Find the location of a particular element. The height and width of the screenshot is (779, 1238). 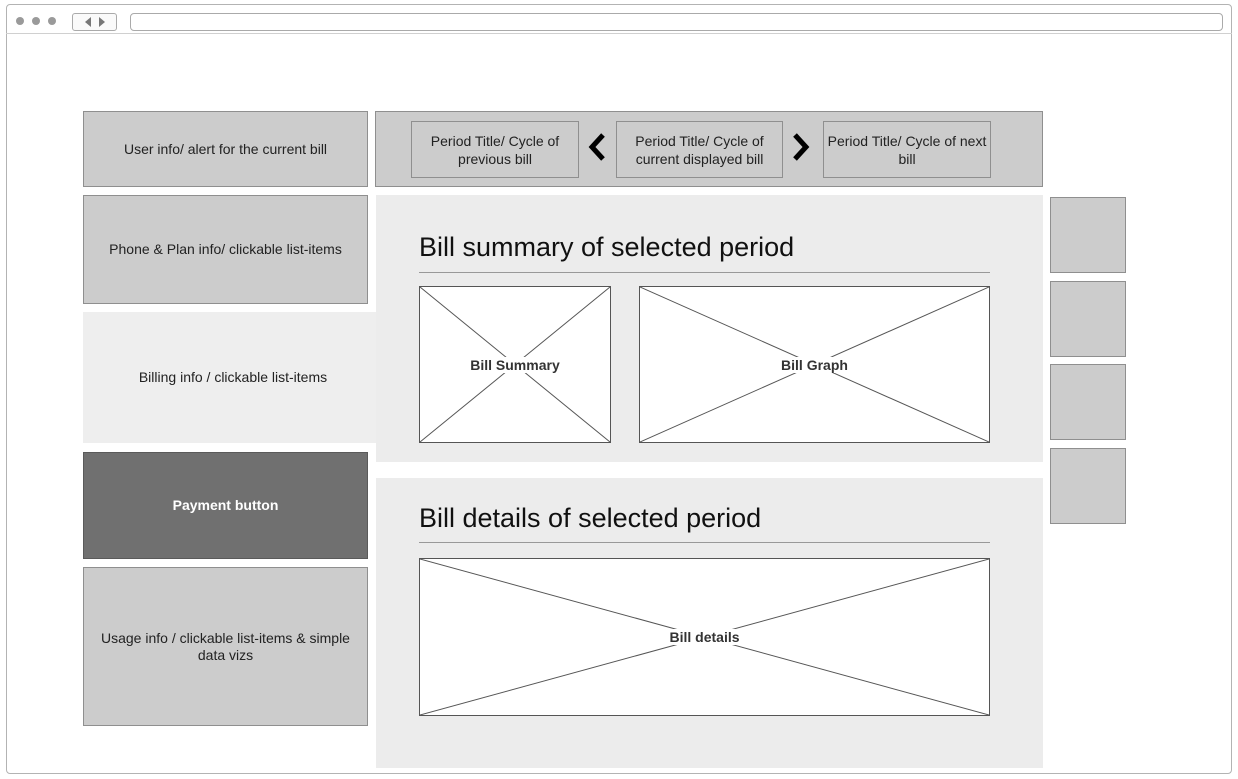

user-info-label: User info/ alert for the current bill is located at coordinates (225, 148).